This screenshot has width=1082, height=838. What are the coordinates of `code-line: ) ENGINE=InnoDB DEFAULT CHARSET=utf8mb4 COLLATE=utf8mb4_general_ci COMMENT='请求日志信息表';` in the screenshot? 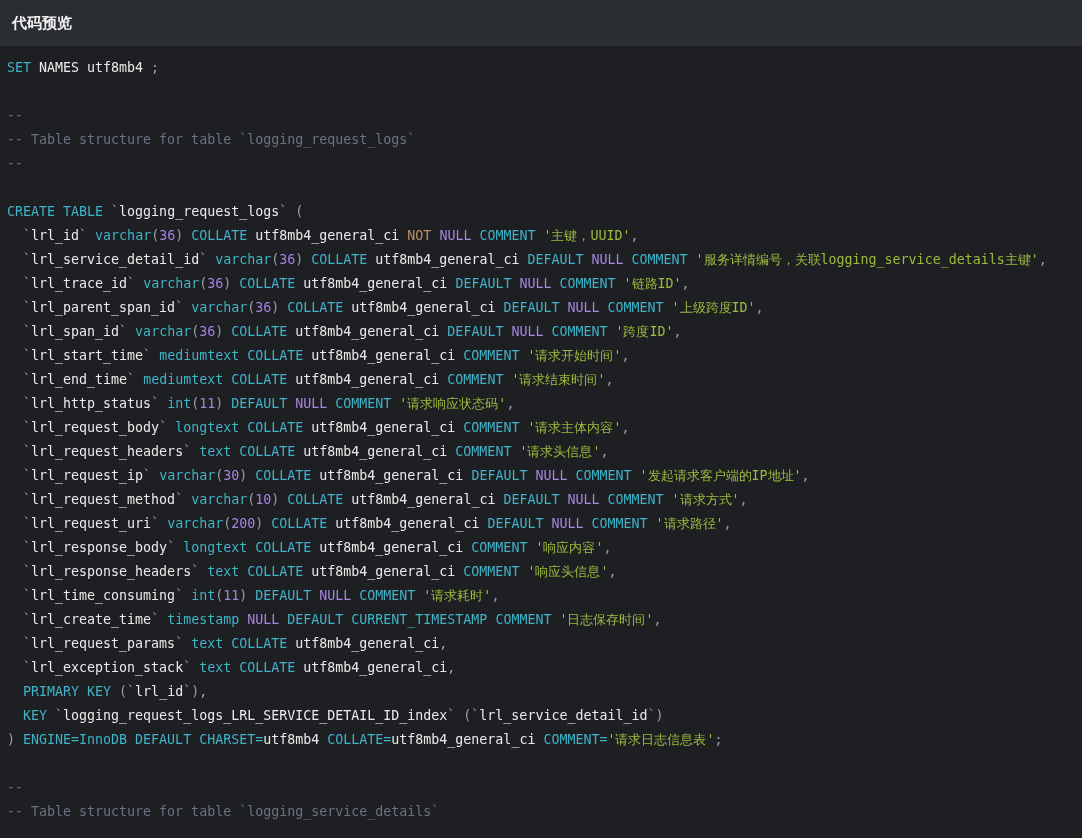 It's located at (365, 740).